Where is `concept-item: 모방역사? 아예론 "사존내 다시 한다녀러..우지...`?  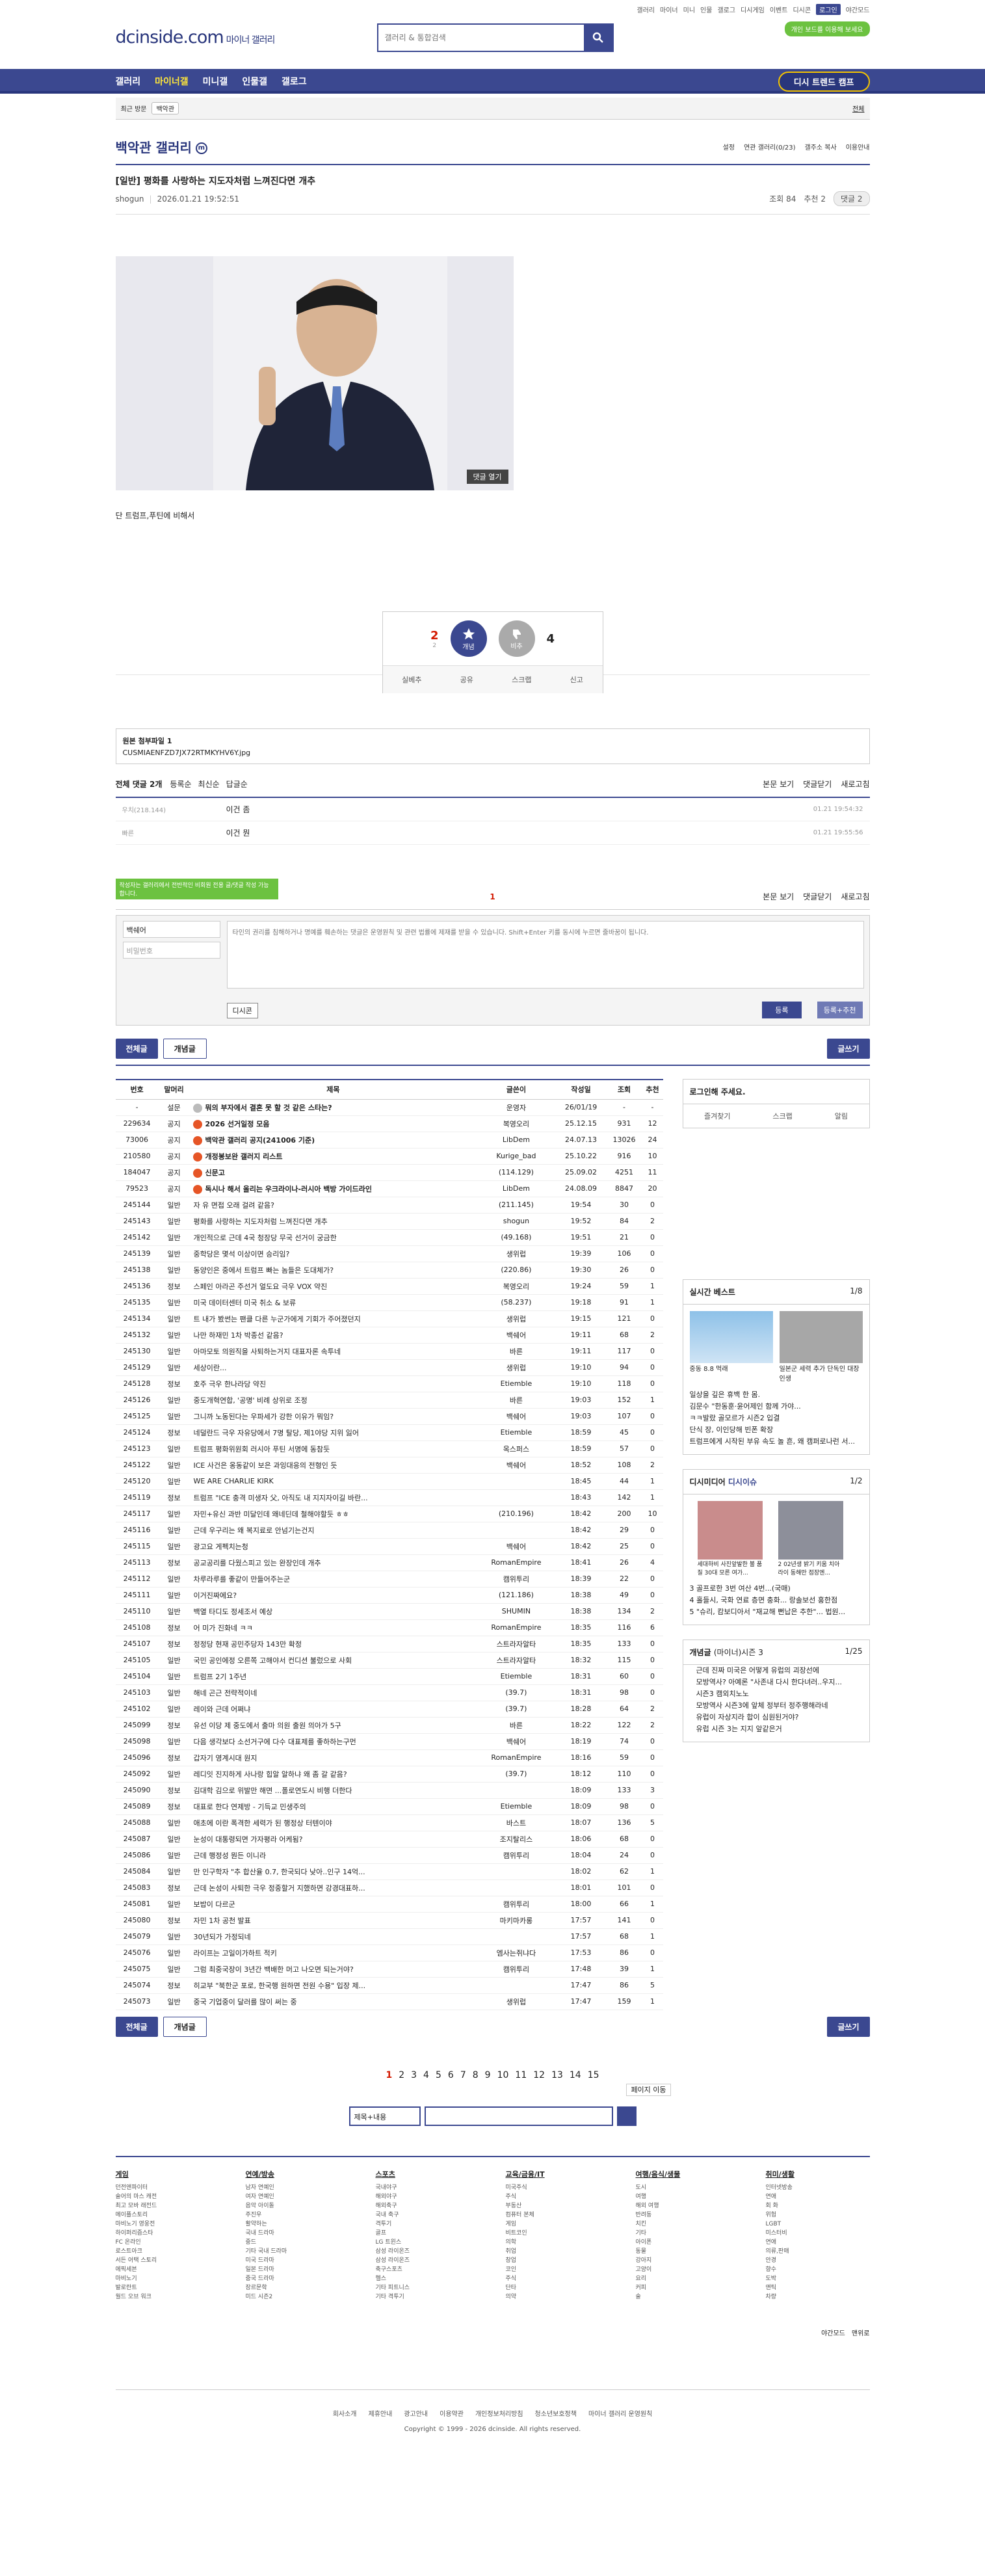 concept-item: 모방역사? 아예론 "사존내 다시 한다녀러..우지... is located at coordinates (777, 1683).